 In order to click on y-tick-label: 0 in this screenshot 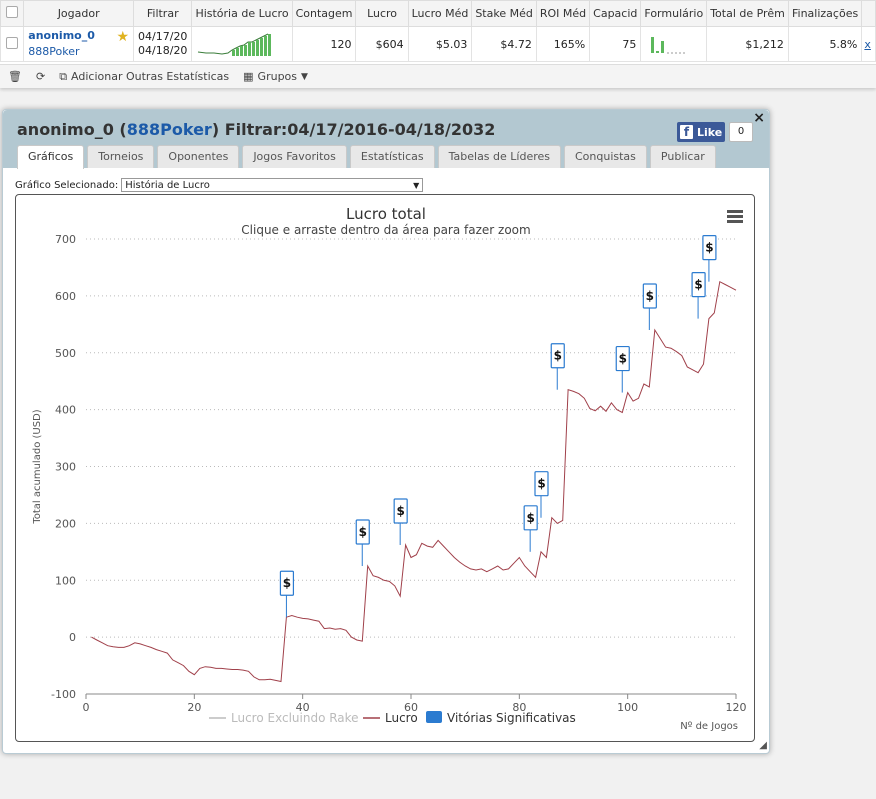, I will do `click(72, 637)`.